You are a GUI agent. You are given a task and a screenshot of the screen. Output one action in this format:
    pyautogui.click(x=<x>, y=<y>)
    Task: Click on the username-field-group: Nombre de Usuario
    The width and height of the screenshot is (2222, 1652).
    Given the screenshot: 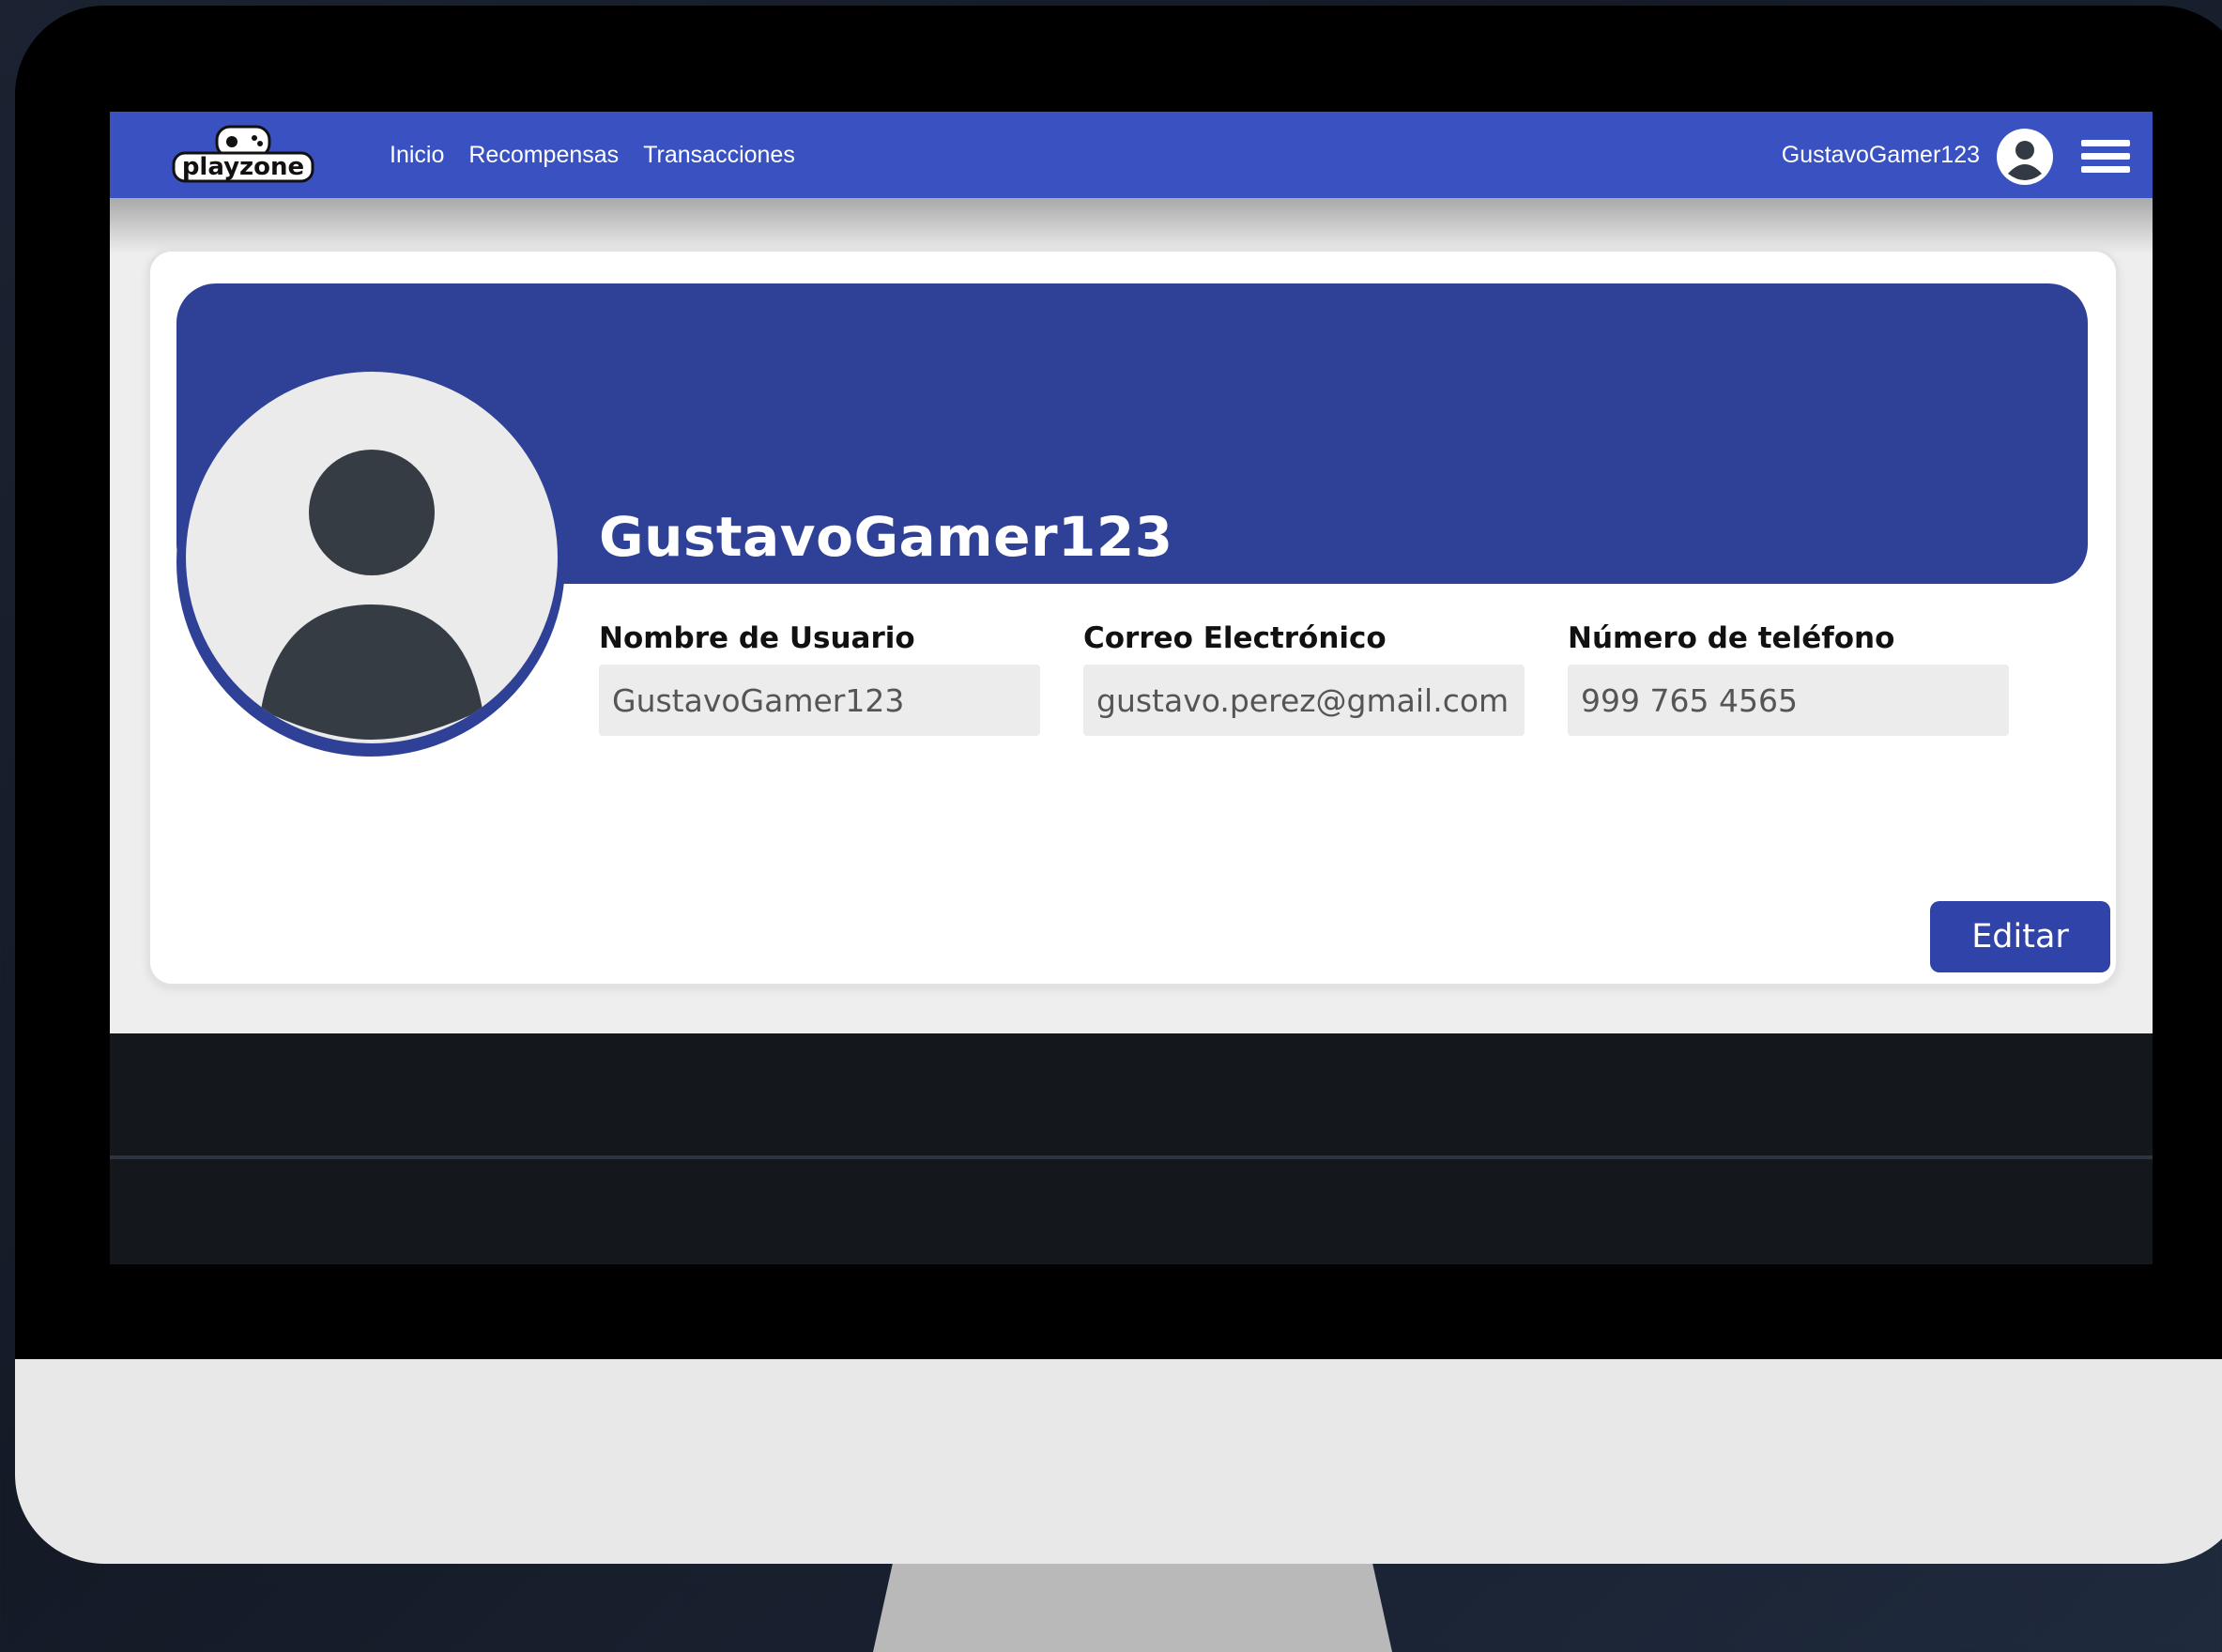 What is the action you would take?
    pyautogui.click(x=819, y=678)
    